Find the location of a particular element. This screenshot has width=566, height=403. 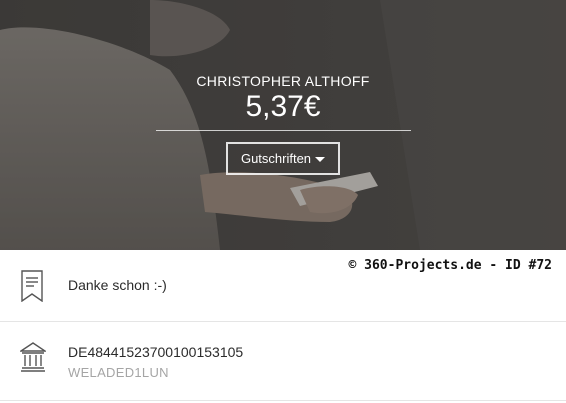

hero-divider is located at coordinates (283, 130).